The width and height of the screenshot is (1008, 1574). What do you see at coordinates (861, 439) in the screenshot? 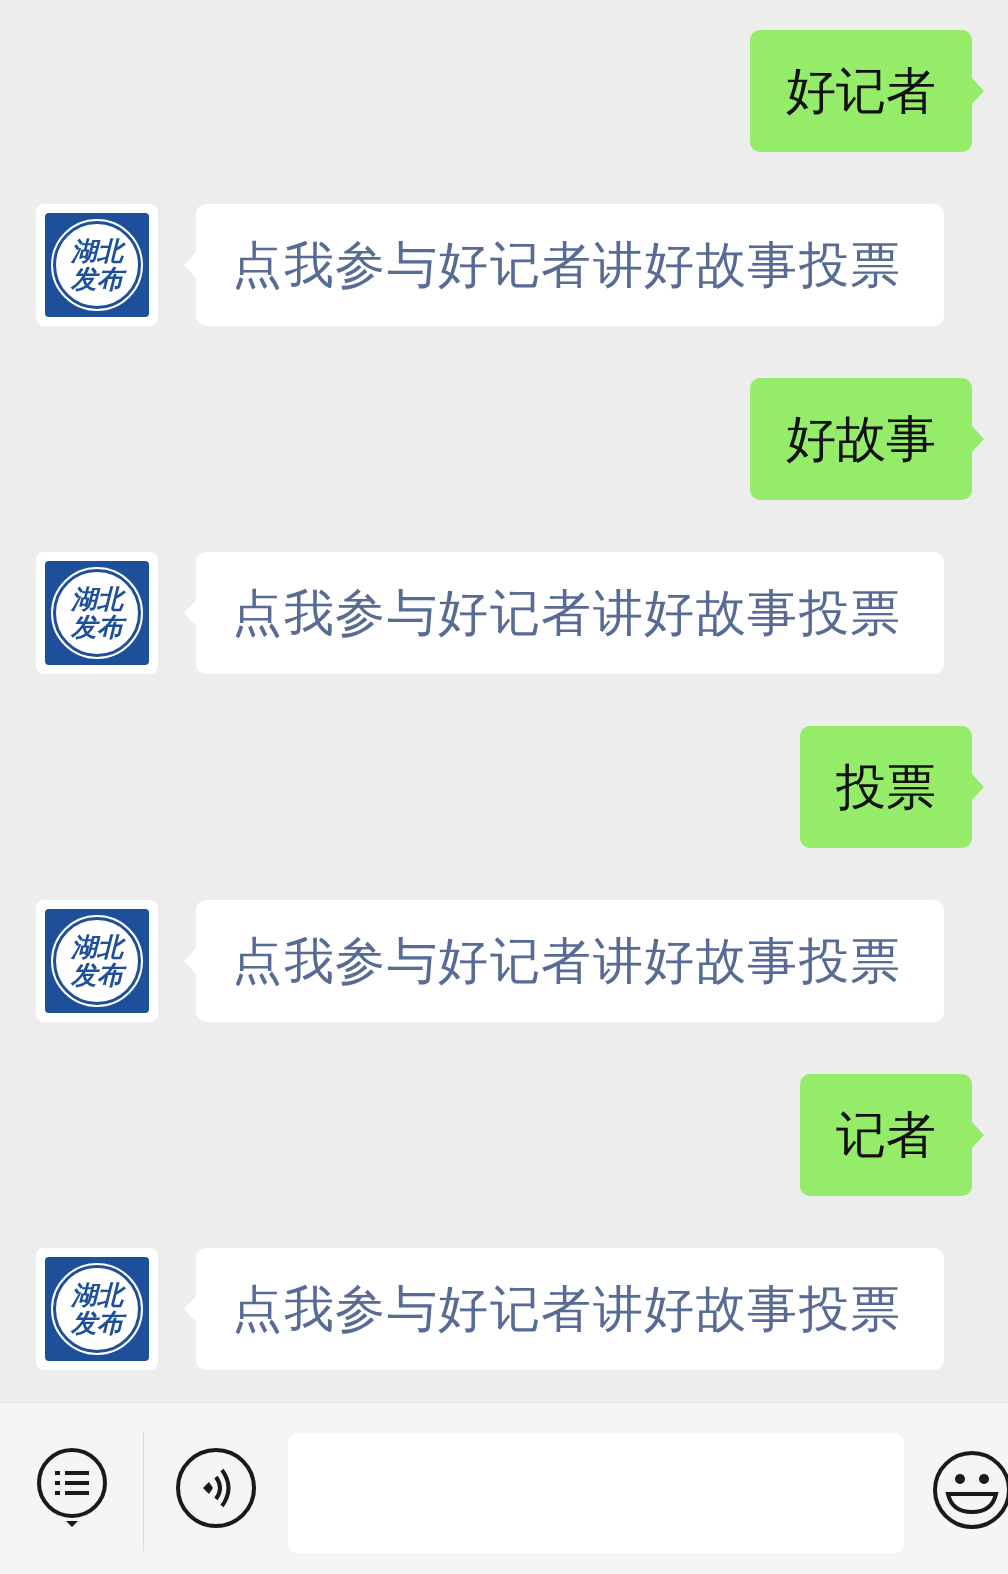
I see `message-bubble: 好故事` at bounding box center [861, 439].